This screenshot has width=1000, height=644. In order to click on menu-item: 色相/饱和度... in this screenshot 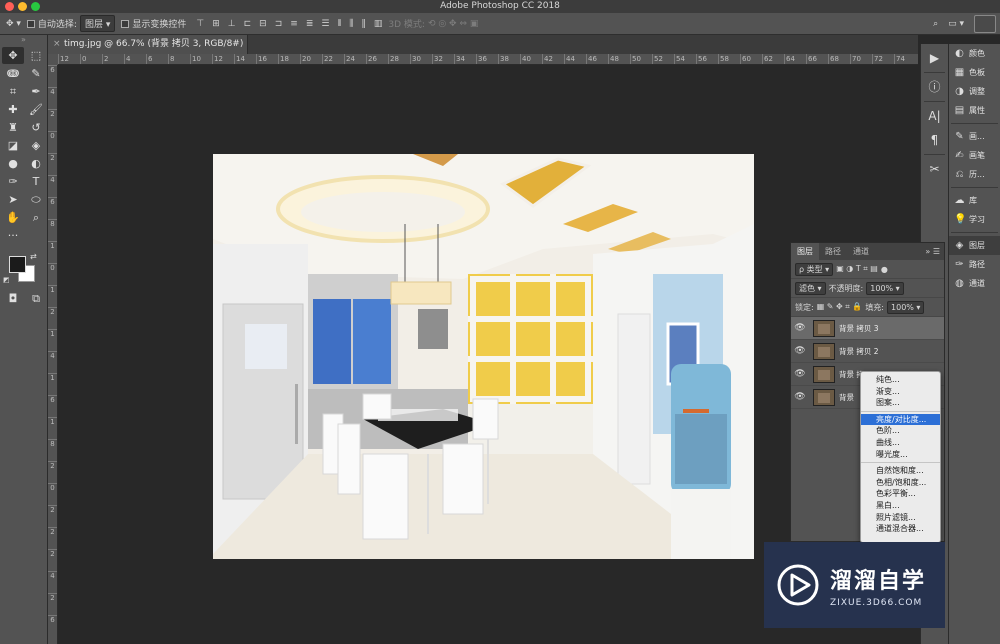, I will do `click(900, 483)`.